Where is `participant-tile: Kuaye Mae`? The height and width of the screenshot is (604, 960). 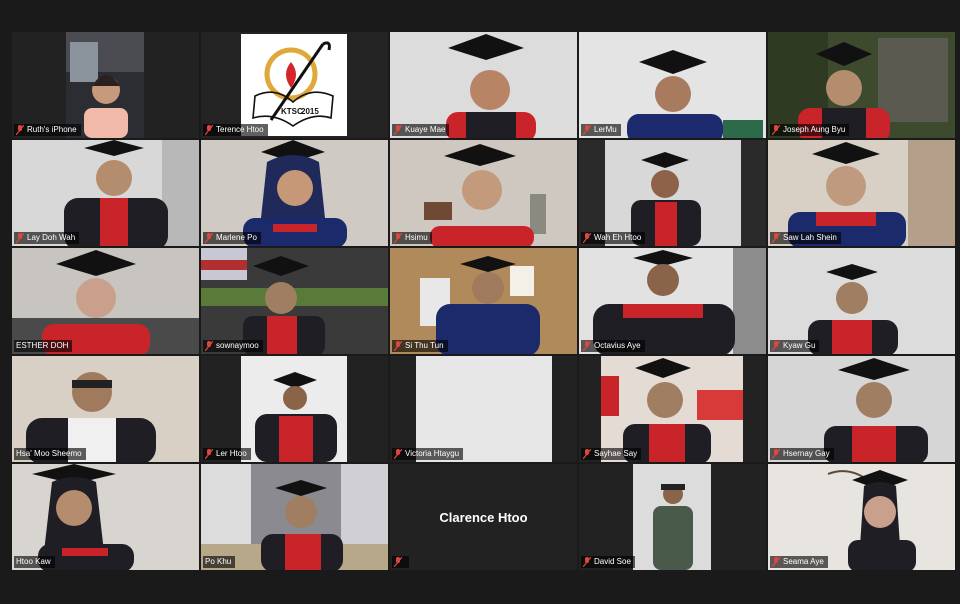
participant-tile: Kuaye Mae is located at coordinates (483, 85).